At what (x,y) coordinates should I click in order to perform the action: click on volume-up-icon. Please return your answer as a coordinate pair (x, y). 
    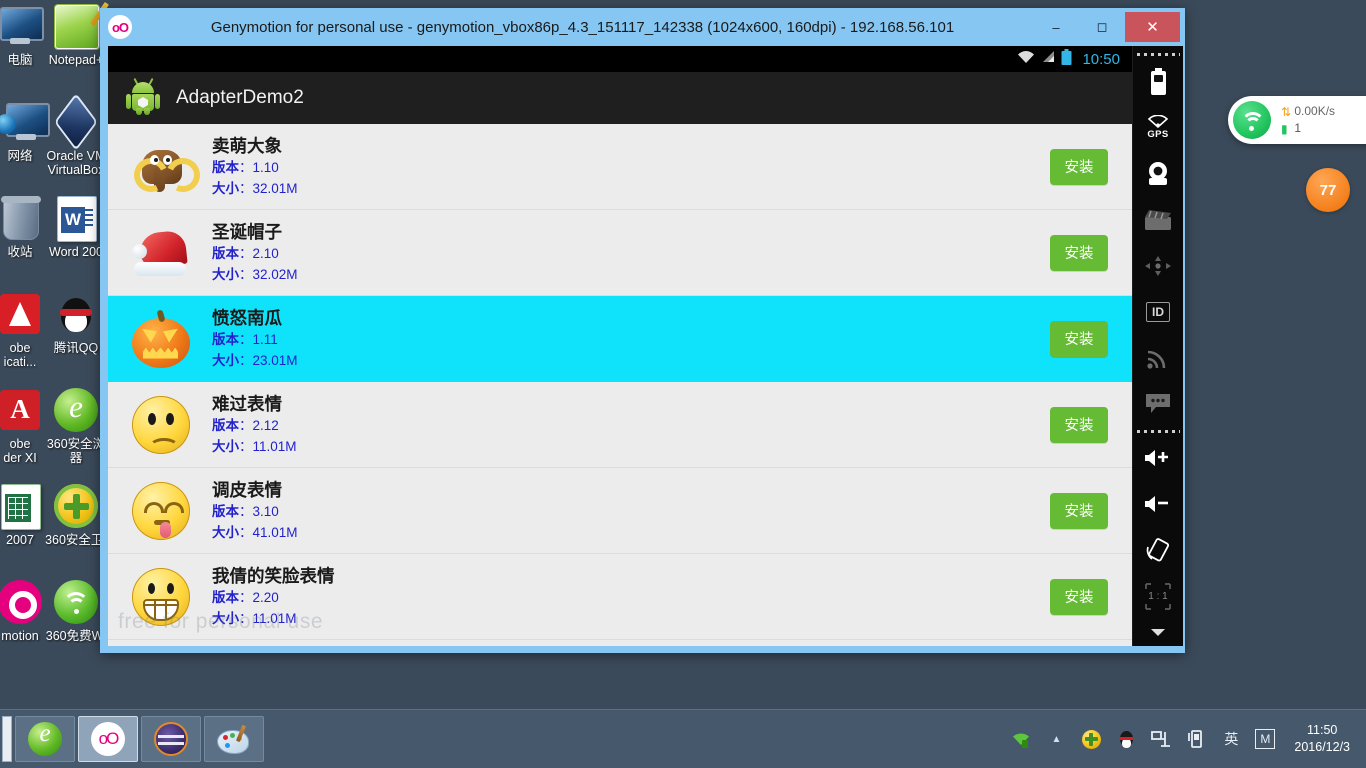
    Looking at the image, I should click on (1158, 459).